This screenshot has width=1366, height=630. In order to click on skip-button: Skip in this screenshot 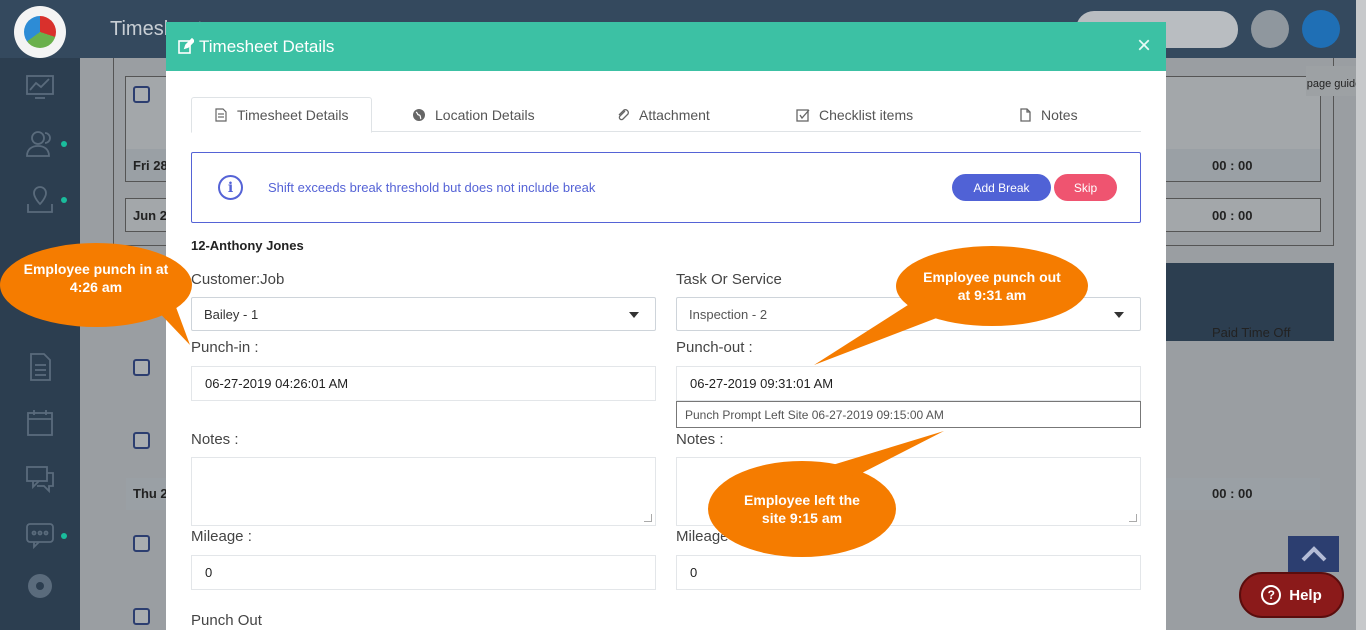, I will do `click(1085, 187)`.